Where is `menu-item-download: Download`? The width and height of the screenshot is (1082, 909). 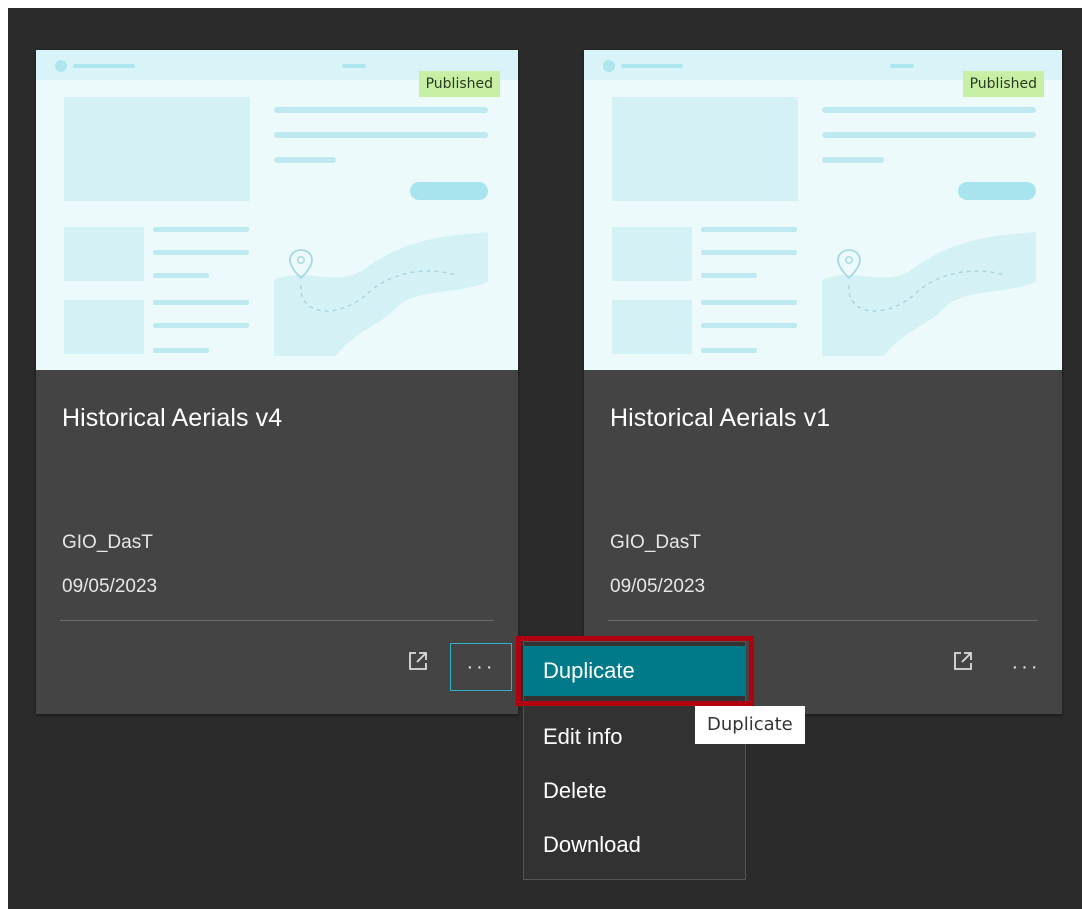
menu-item-download: Download is located at coordinates (634, 845).